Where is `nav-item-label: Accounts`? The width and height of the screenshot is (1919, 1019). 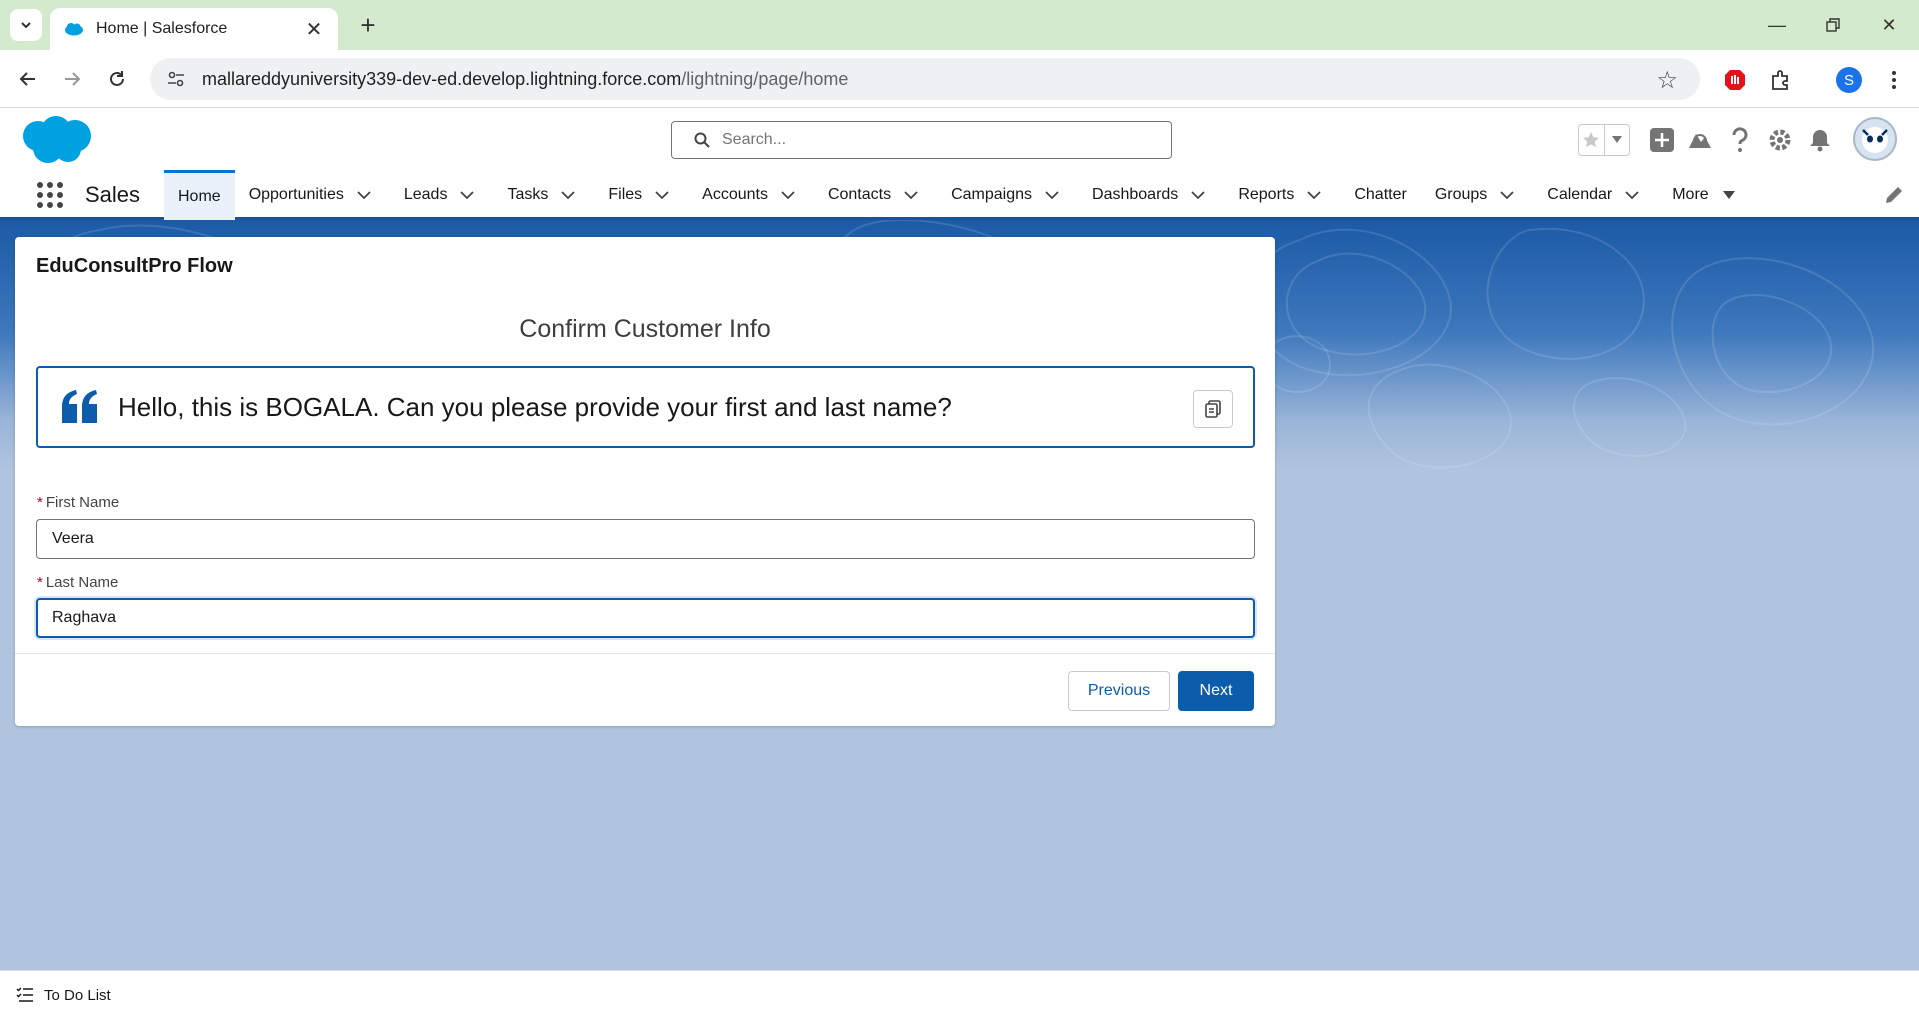 nav-item-label: Accounts is located at coordinates (735, 194).